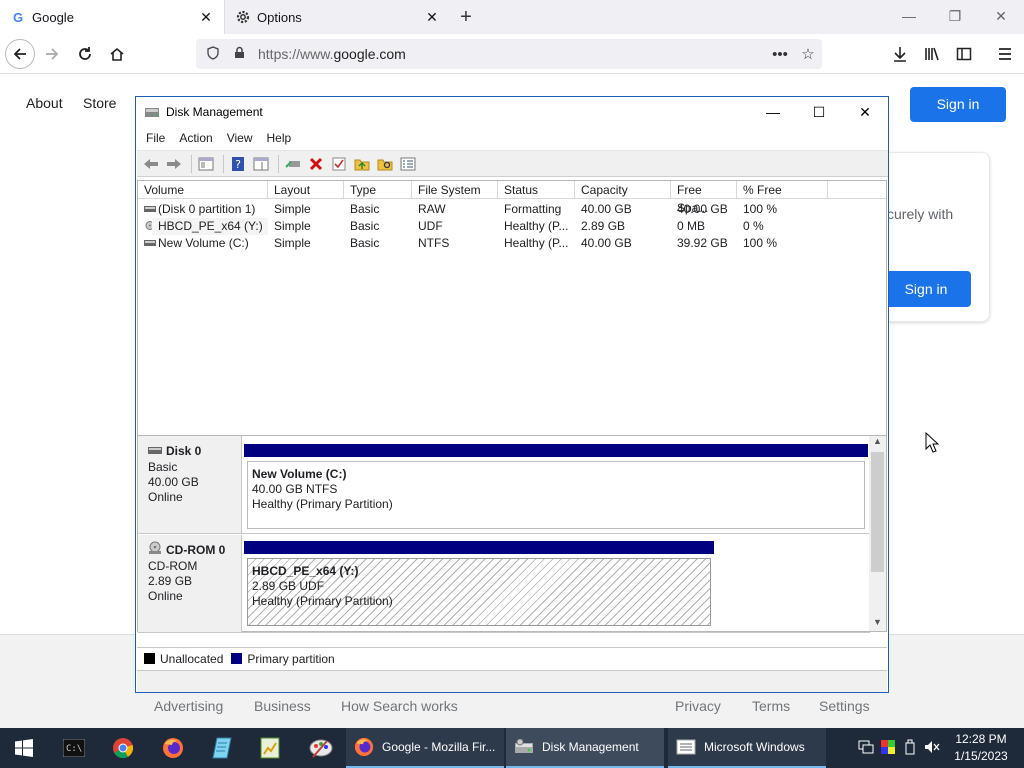 The width and height of the screenshot is (1024, 768). I want to click on page-actions-icon: •••, so click(780, 54).